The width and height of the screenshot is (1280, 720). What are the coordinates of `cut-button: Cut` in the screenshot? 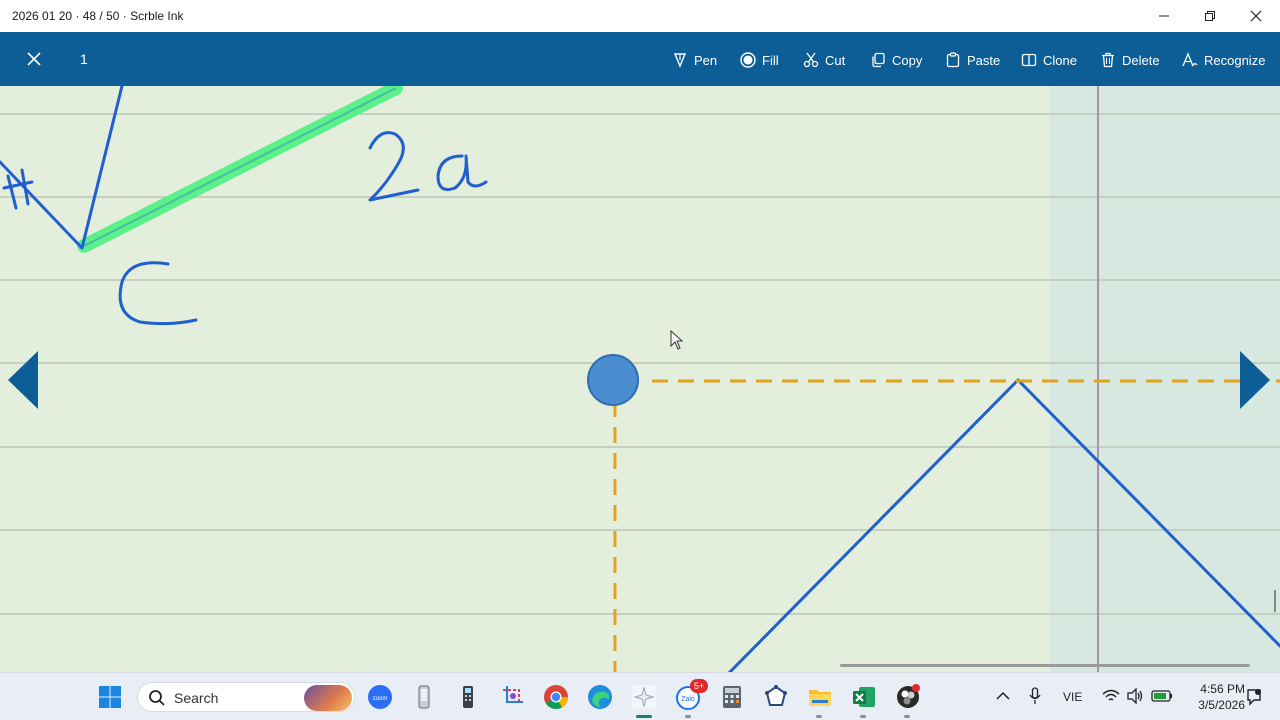 It's located at (824, 60).